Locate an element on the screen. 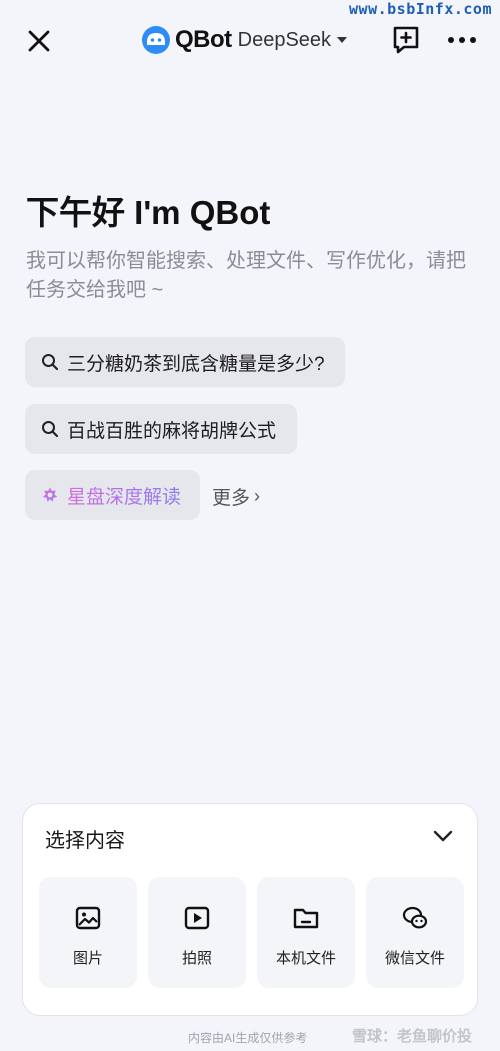 This screenshot has width=500, height=1051. tile-image: 图片 is located at coordinates (88, 932).